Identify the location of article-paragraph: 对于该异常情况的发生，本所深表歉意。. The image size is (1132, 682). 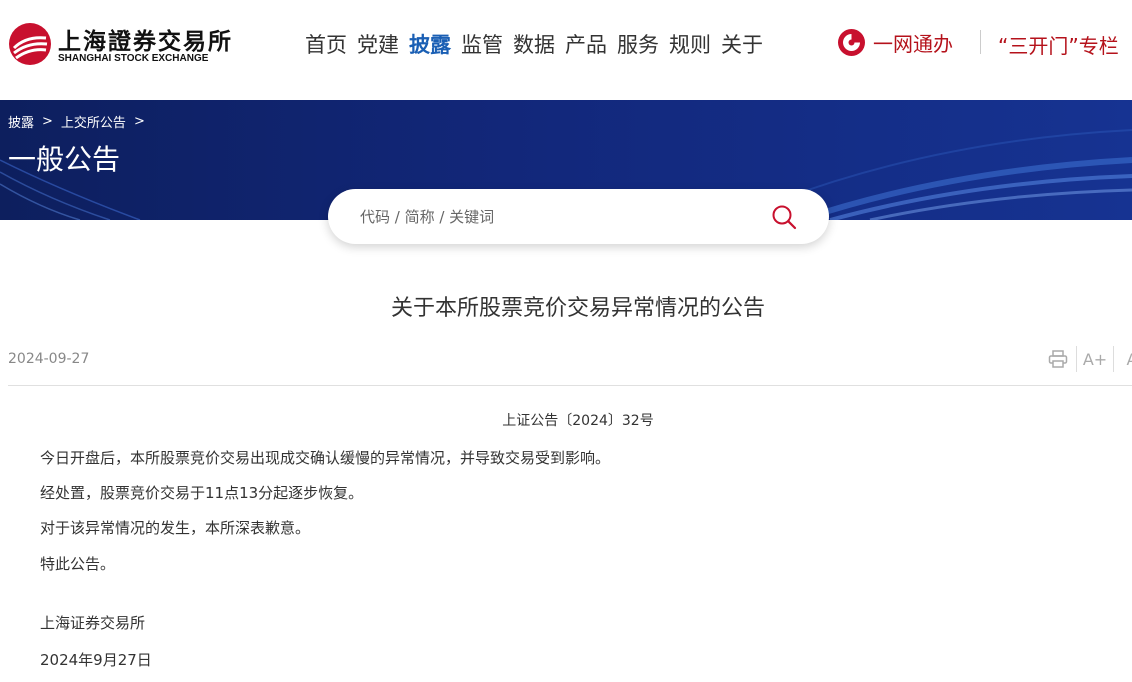
(175, 528).